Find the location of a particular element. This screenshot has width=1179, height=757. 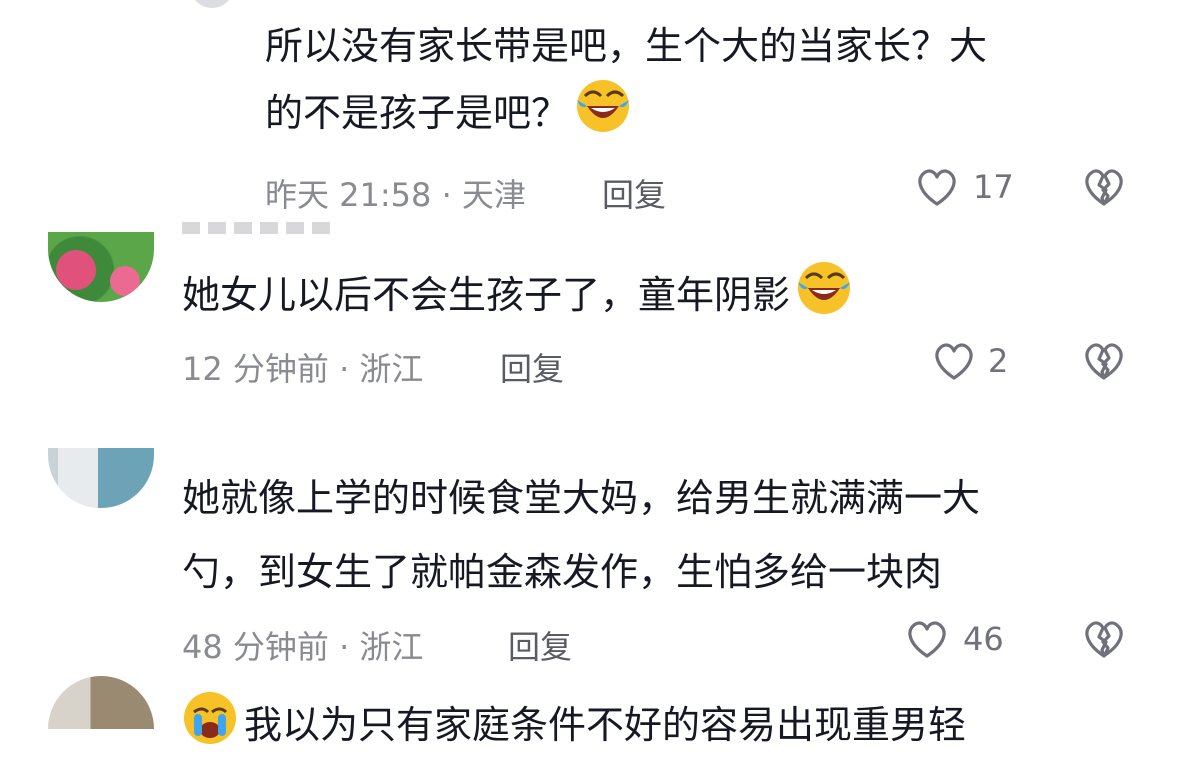

like-count: 2 is located at coordinates (998, 361).